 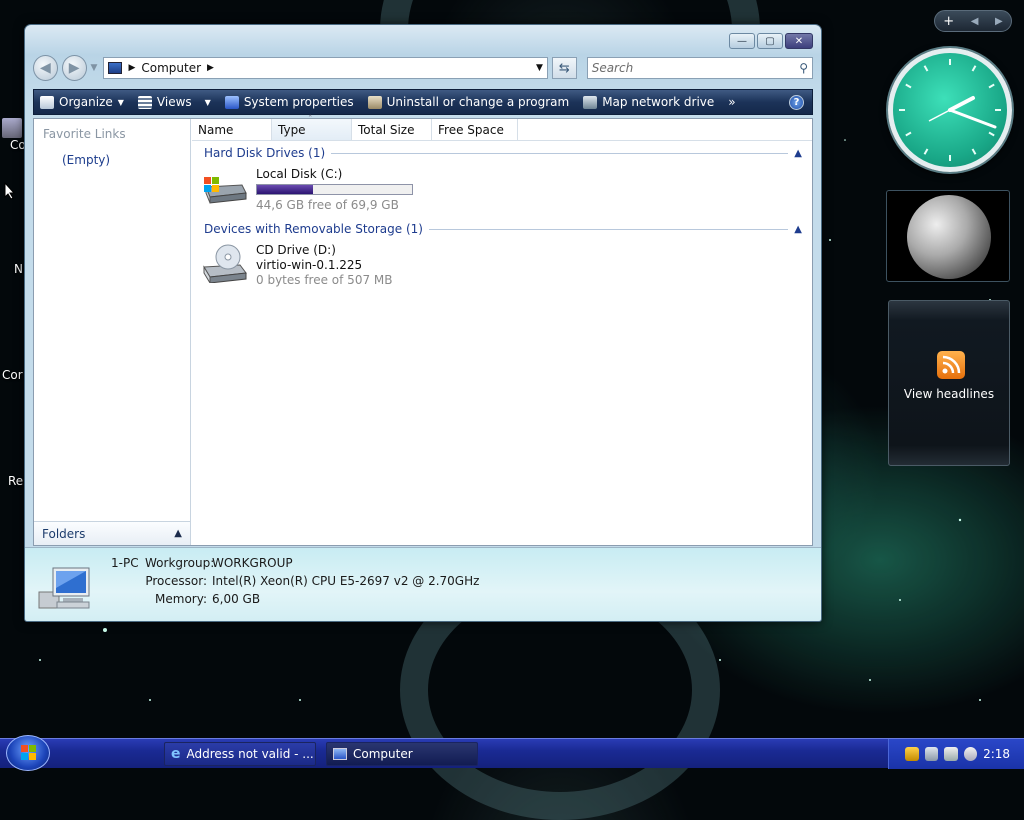 I want to click on group-header-removable-storage: Devices with Removable Storage (1) ▲, so click(x=503, y=229).